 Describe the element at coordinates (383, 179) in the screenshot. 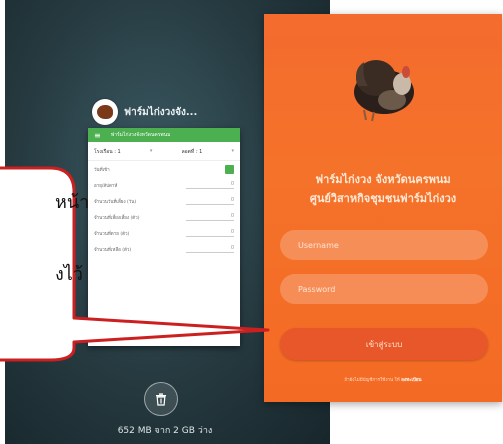

I see `login-title: ฟาร์มไก่งวง จังหวัดนครพนม` at that location.